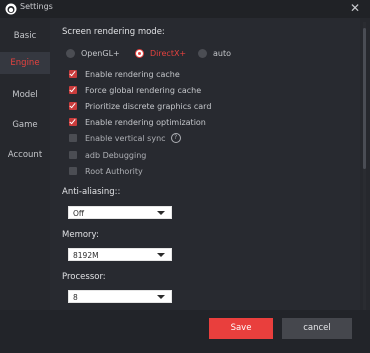  I want to click on checkbox-adb-debugging: adb Debugging, so click(107, 155).